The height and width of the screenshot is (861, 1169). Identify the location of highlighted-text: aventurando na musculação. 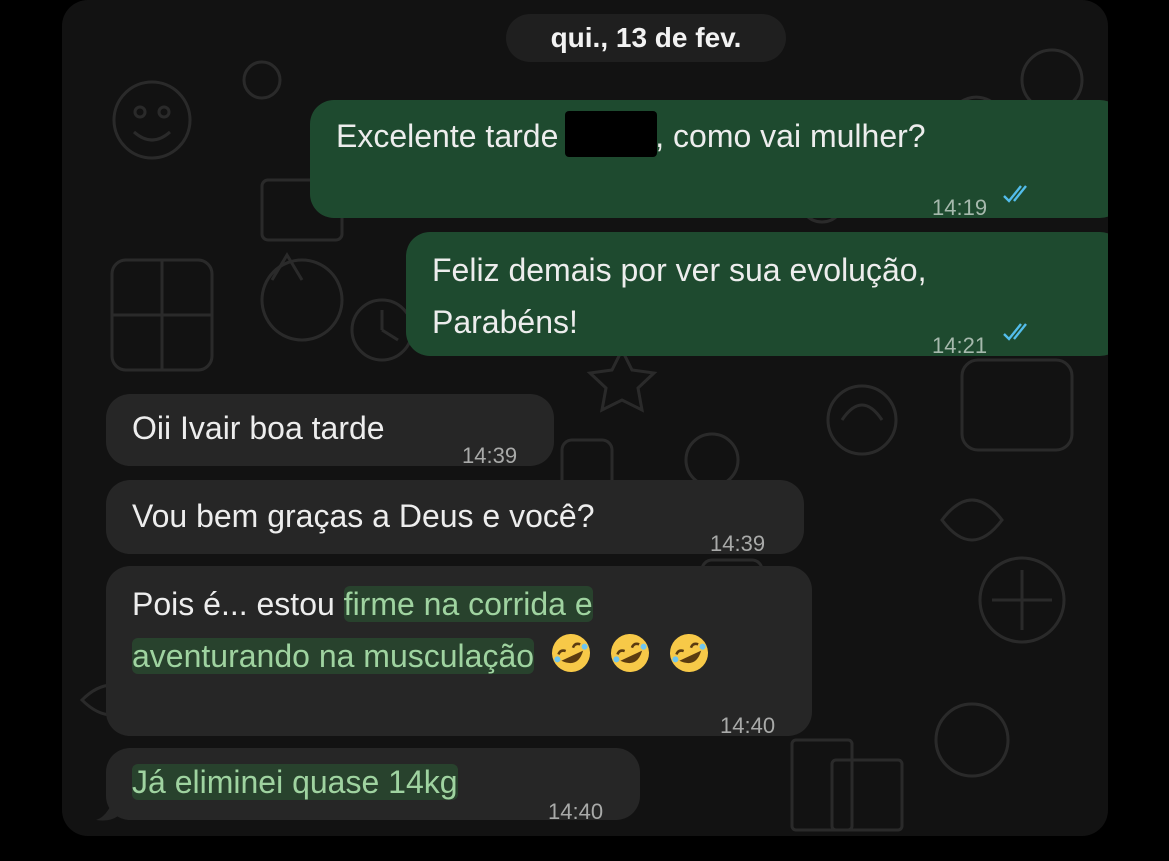
(333, 656).